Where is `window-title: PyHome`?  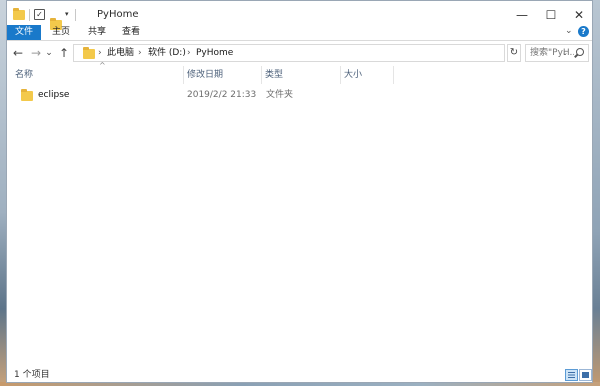
window-title: PyHome is located at coordinates (118, 14).